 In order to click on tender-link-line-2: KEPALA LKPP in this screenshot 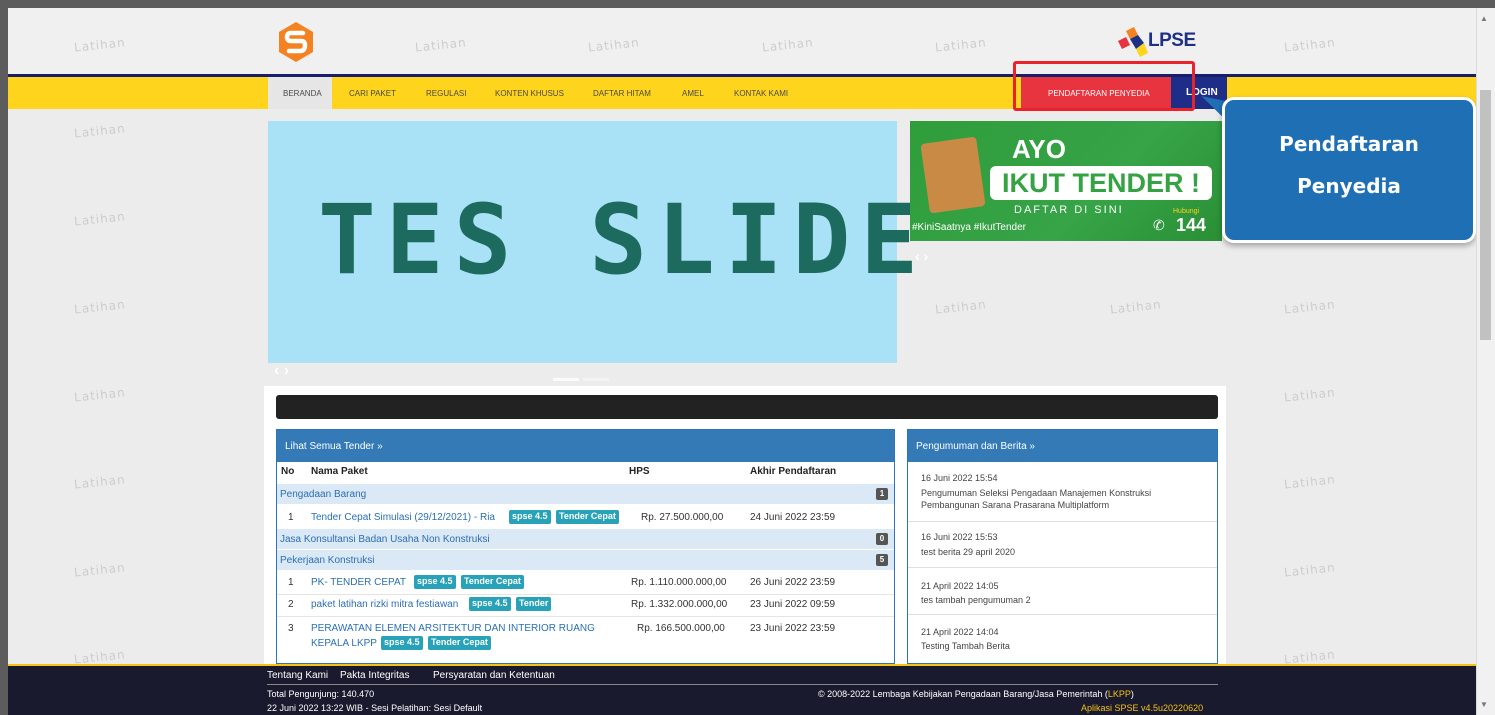, I will do `click(344, 643)`.